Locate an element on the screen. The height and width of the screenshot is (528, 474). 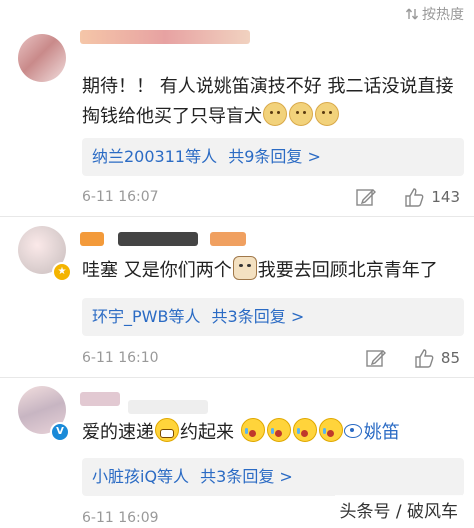
comment-text: 爱的速递 约起来 姚笛 is located at coordinates (271, 433).